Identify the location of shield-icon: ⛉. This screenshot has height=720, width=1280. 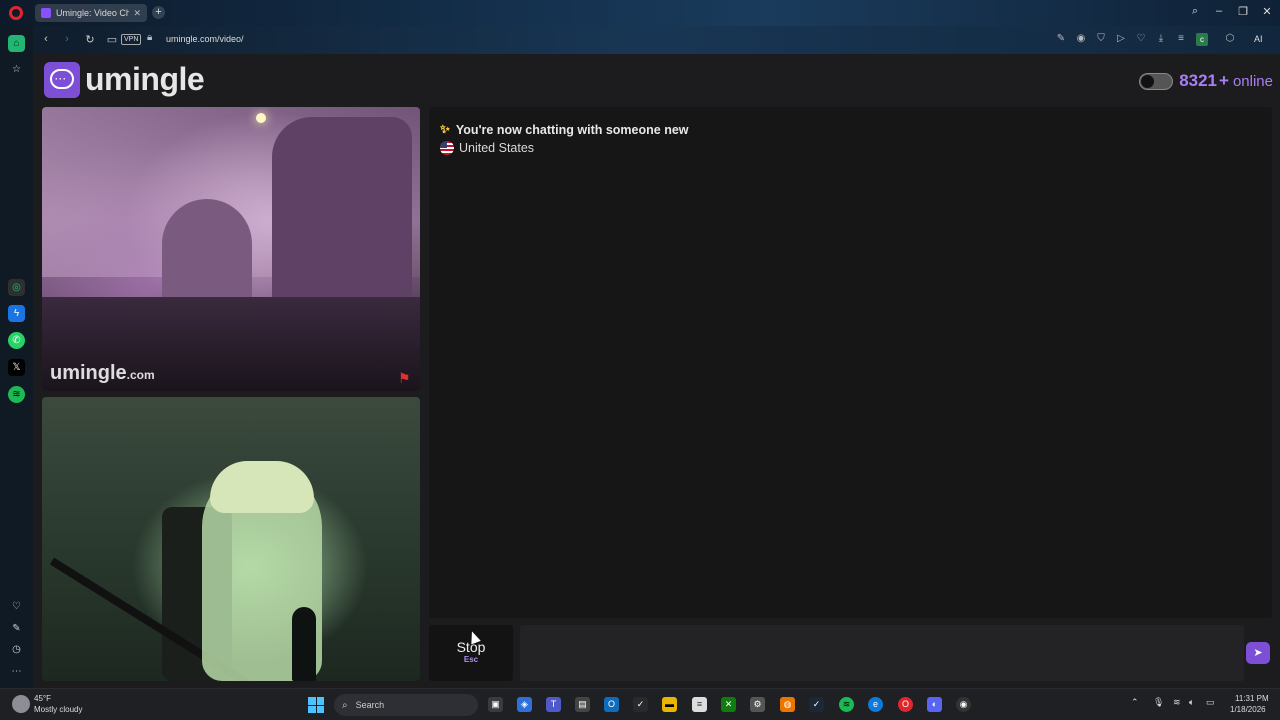
(1101, 38).